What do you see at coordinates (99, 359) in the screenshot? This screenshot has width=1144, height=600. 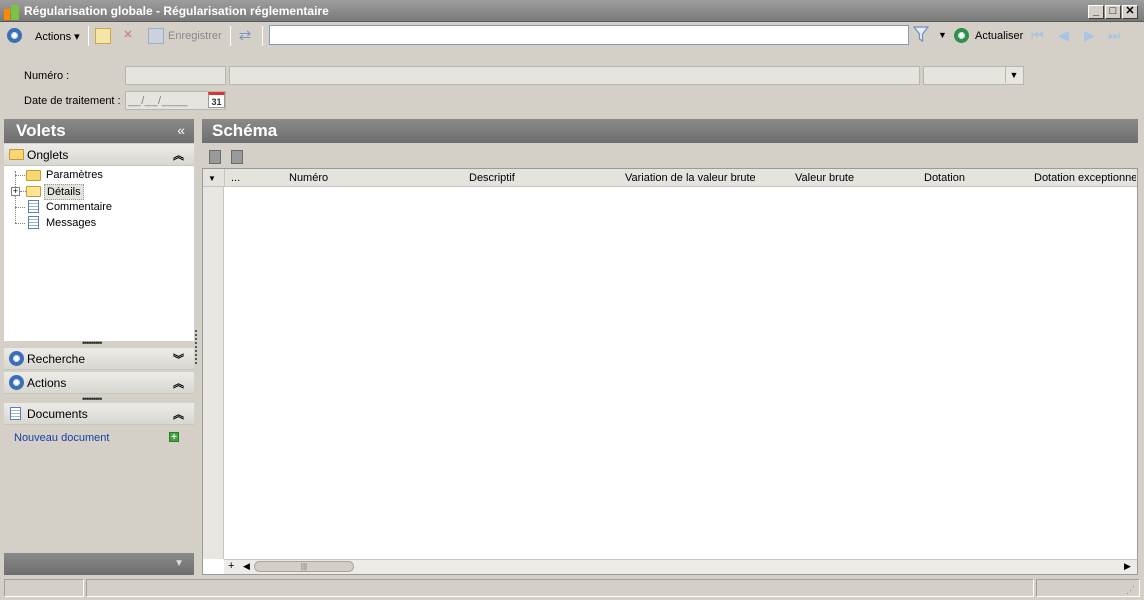 I see `recherche-group: Recherche ︾` at bounding box center [99, 359].